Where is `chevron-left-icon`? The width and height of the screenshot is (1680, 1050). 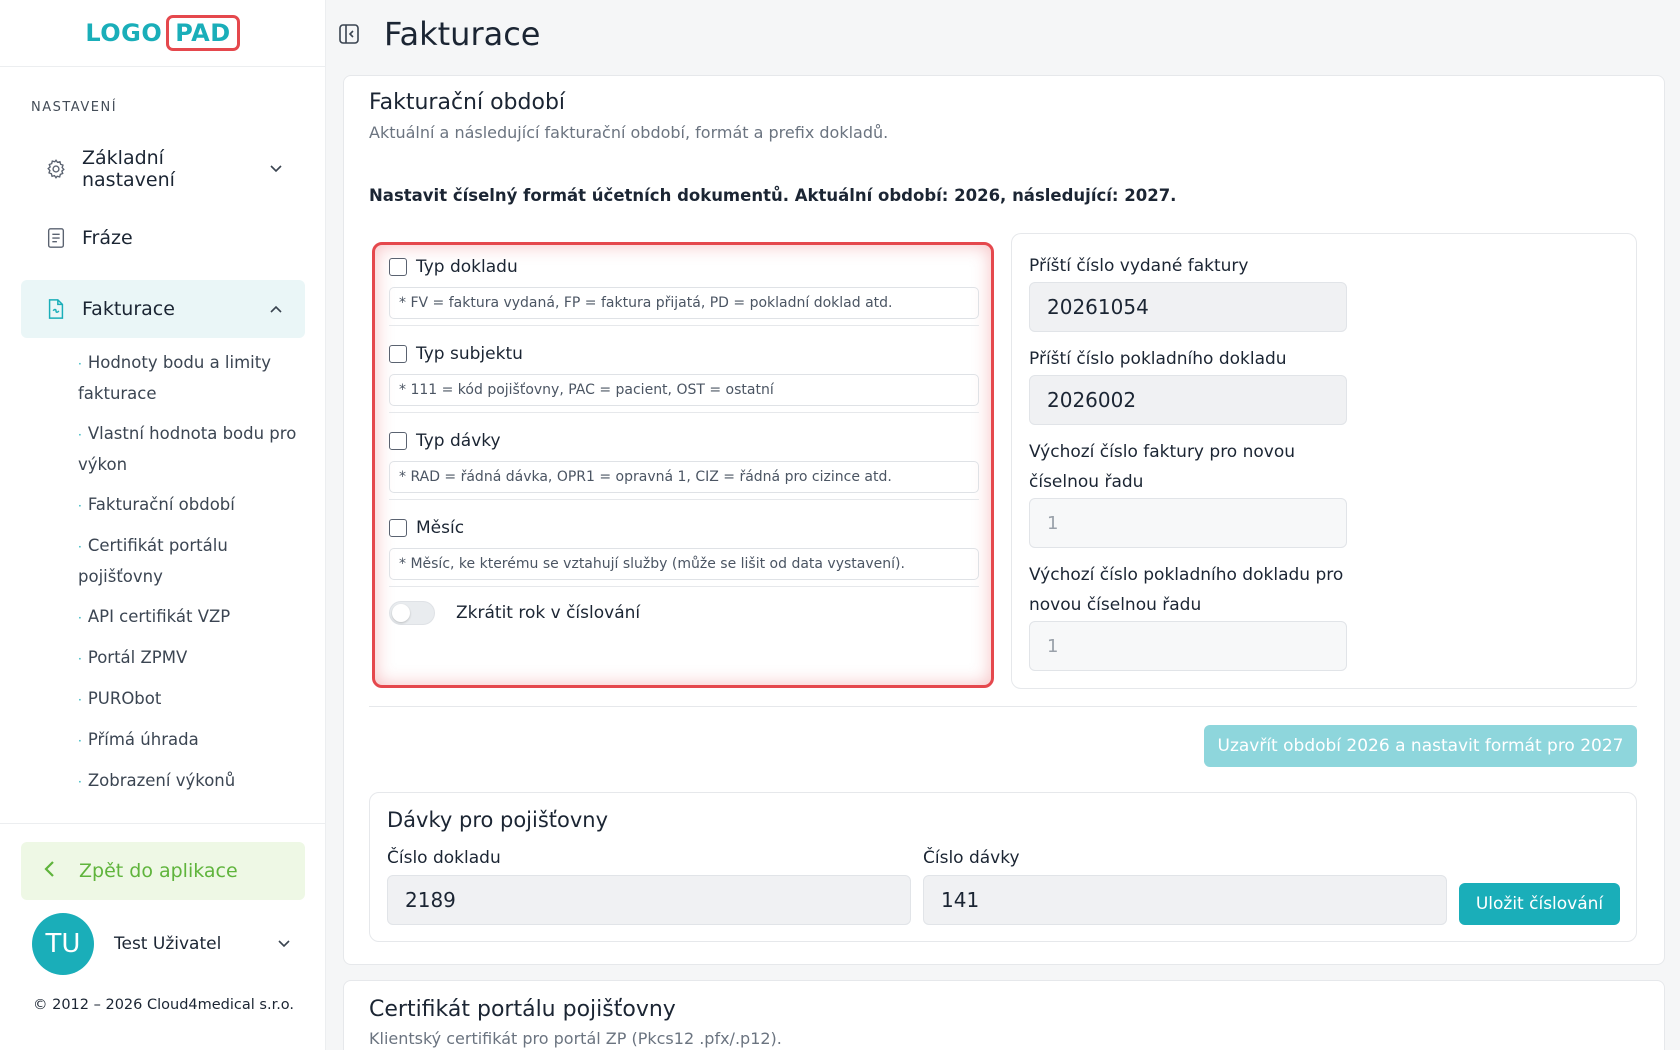 chevron-left-icon is located at coordinates (53, 871).